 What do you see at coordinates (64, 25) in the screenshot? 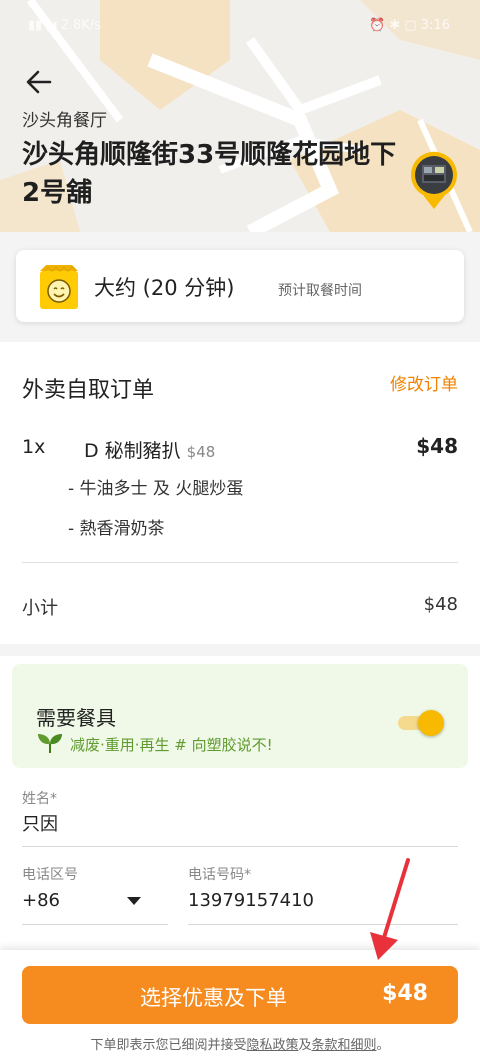
I see `status-bar-left: ▮▮ ◢ 2.8K/s` at bounding box center [64, 25].